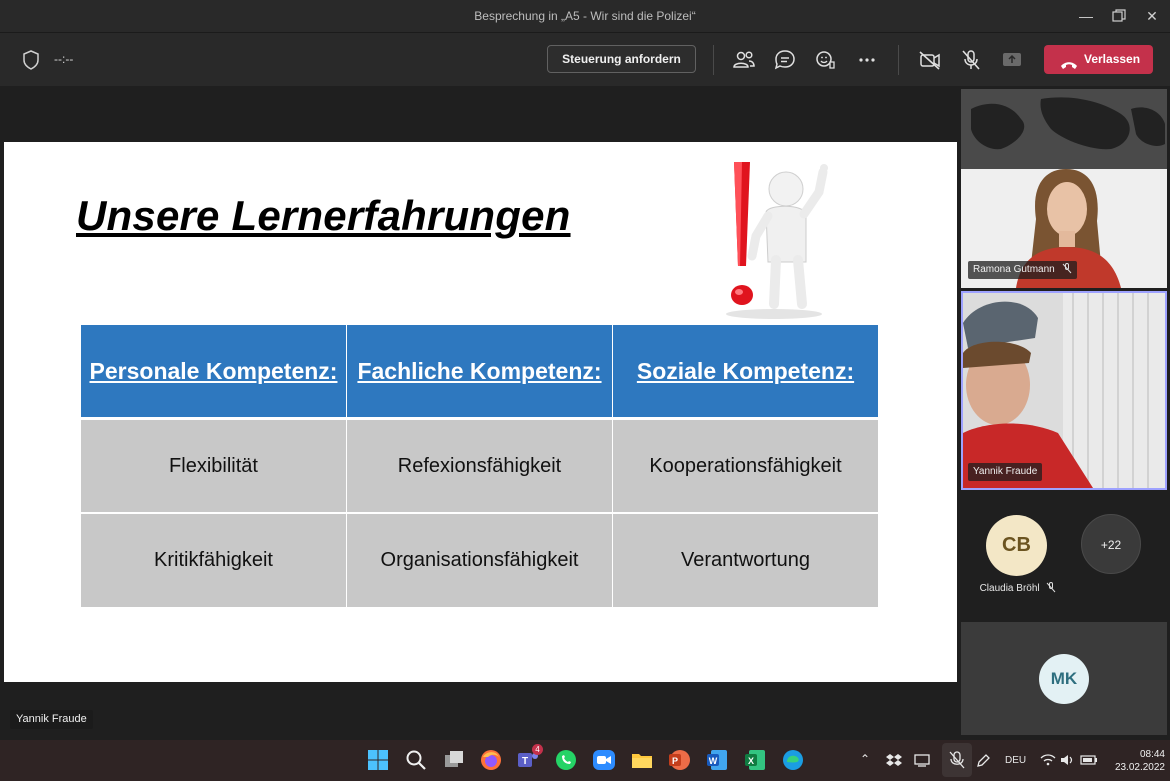  I want to click on clock-date: 23.02.2022, so click(1139, 767).